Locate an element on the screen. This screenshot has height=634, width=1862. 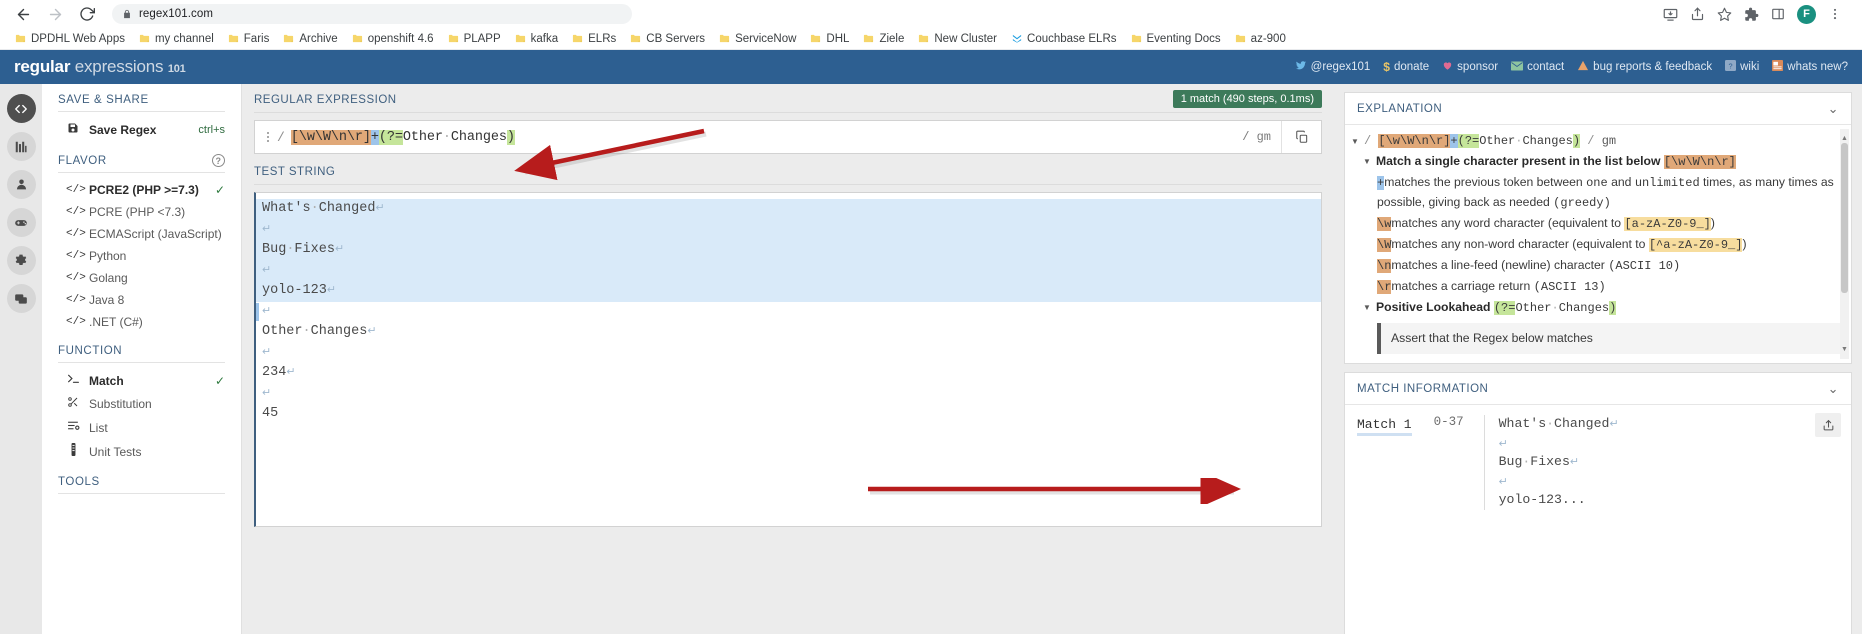
gamepad-icon is located at coordinates (21, 222).